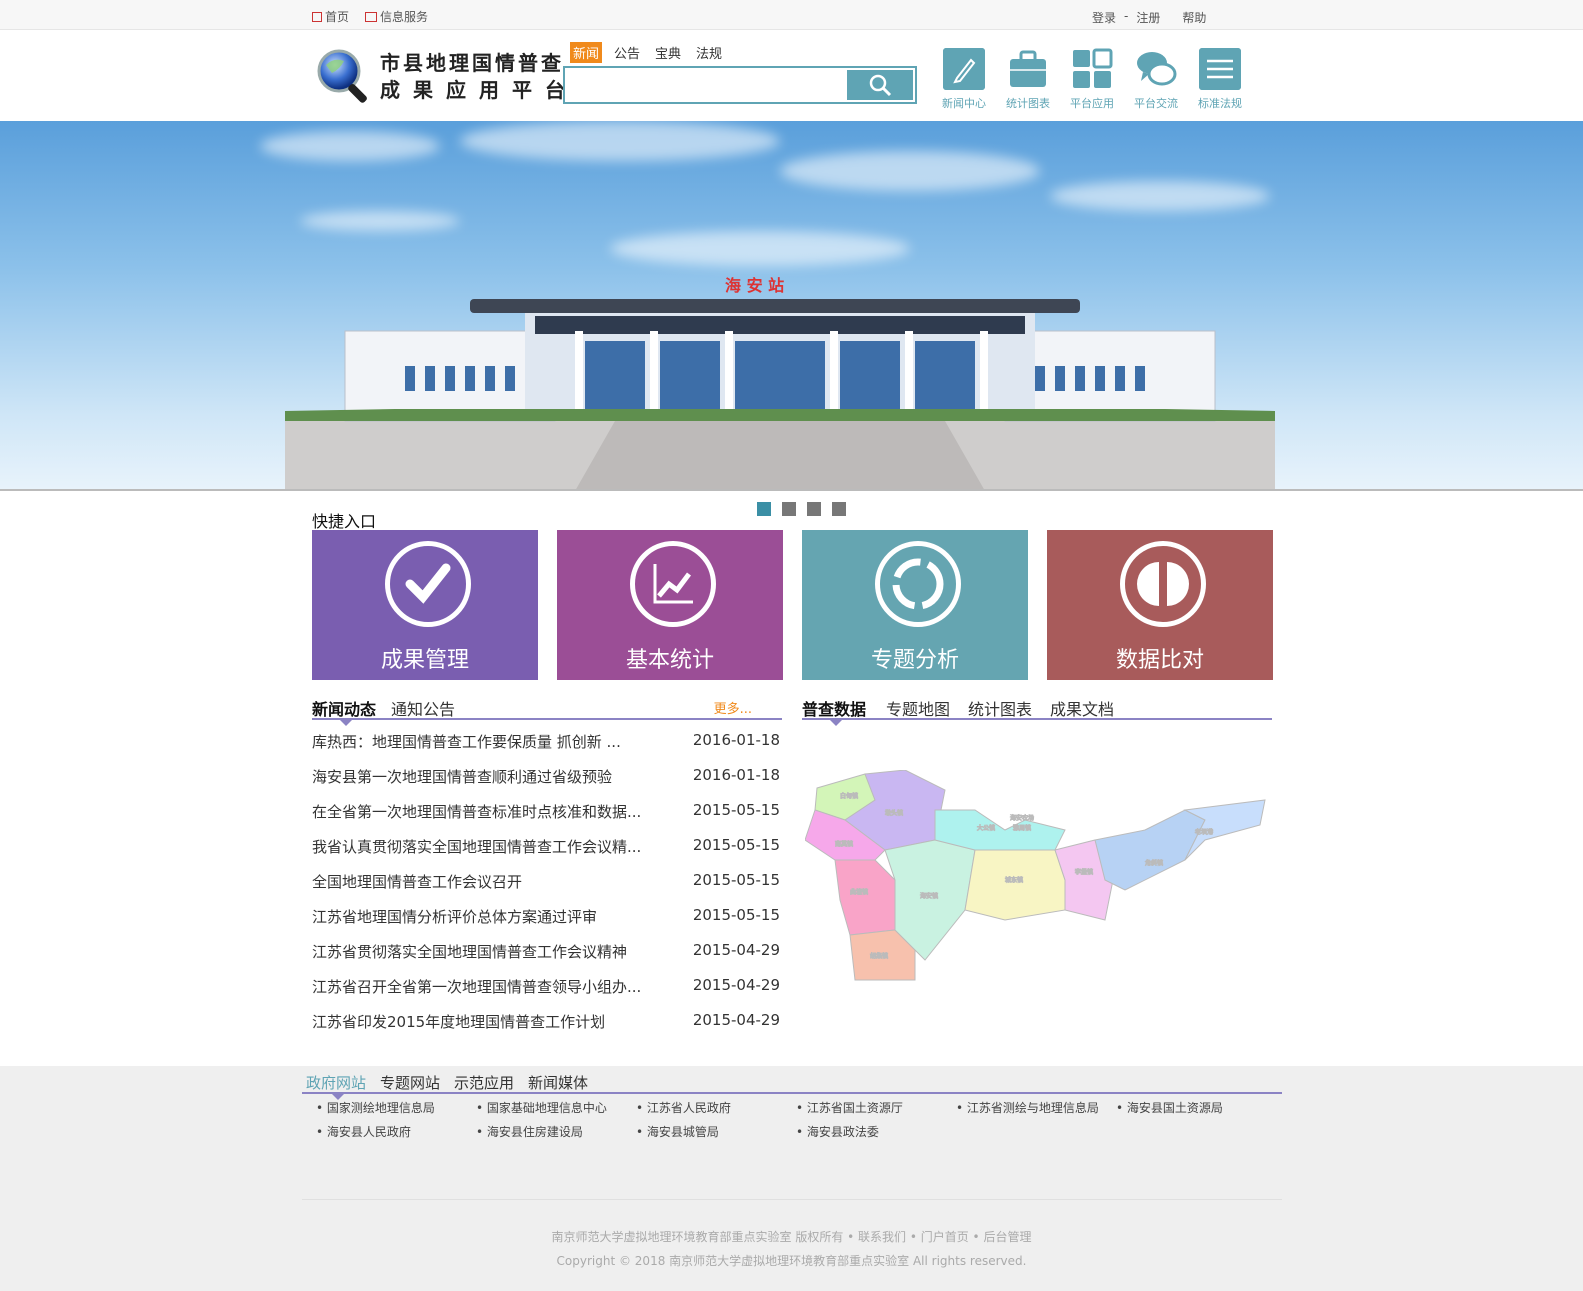  What do you see at coordinates (1169, 1107) in the screenshot?
I see `footer-link: • 海安县国土资源局` at bounding box center [1169, 1107].